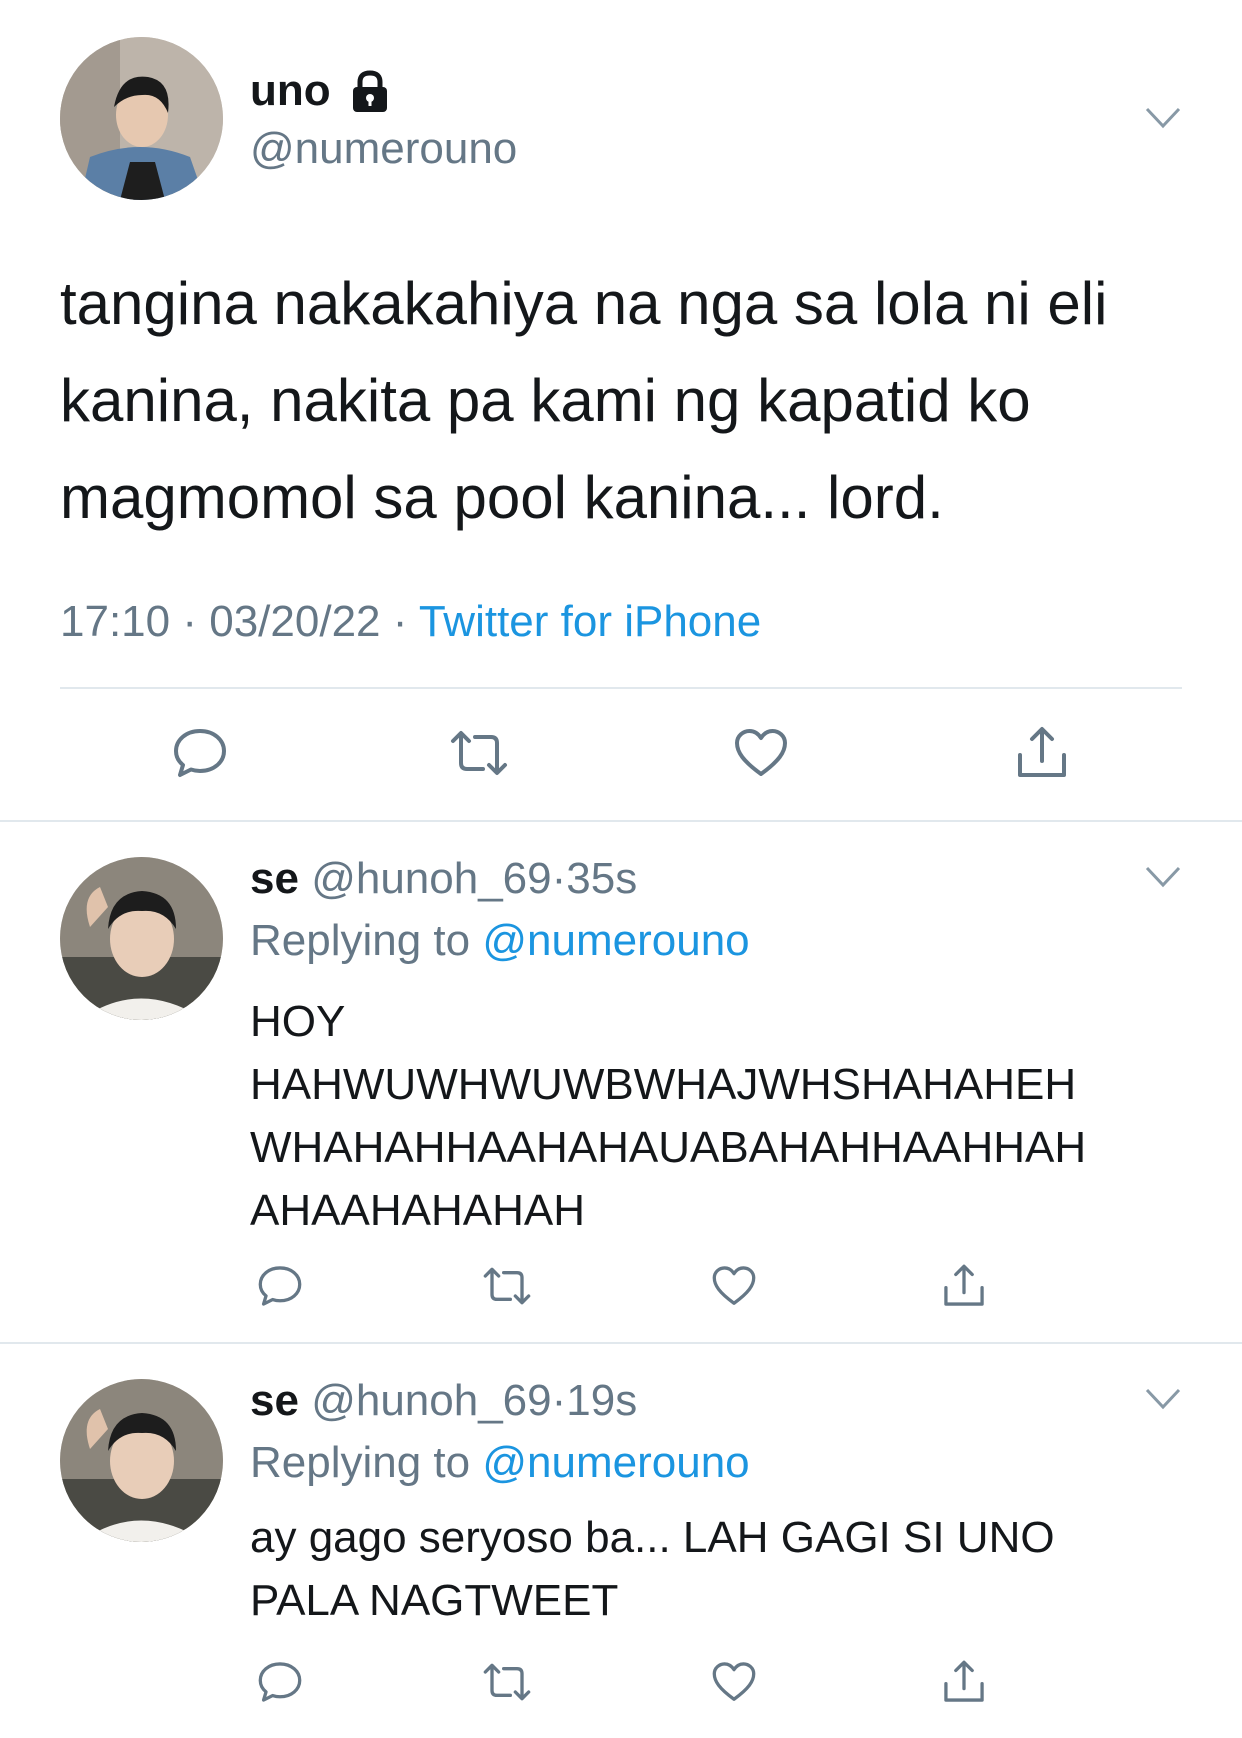 This screenshot has height=1738, width=1242. What do you see at coordinates (298, 1021) in the screenshot?
I see `reply-text-line: HOY` at bounding box center [298, 1021].